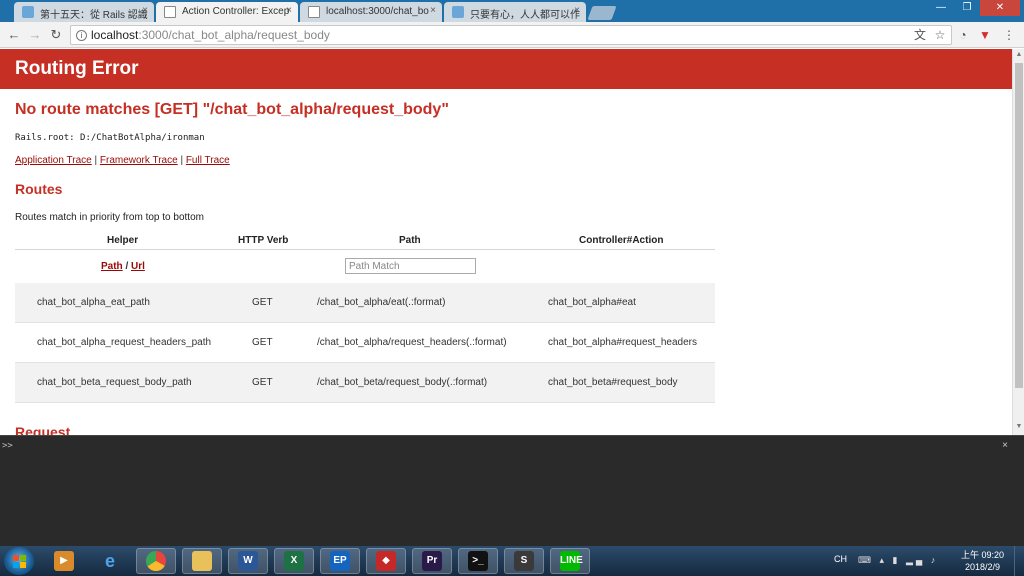 The width and height of the screenshot is (1024, 576). Describe the element at coordinates (35, 35) in the screenshot. I see `forward-arrow-icon: →` at that location.